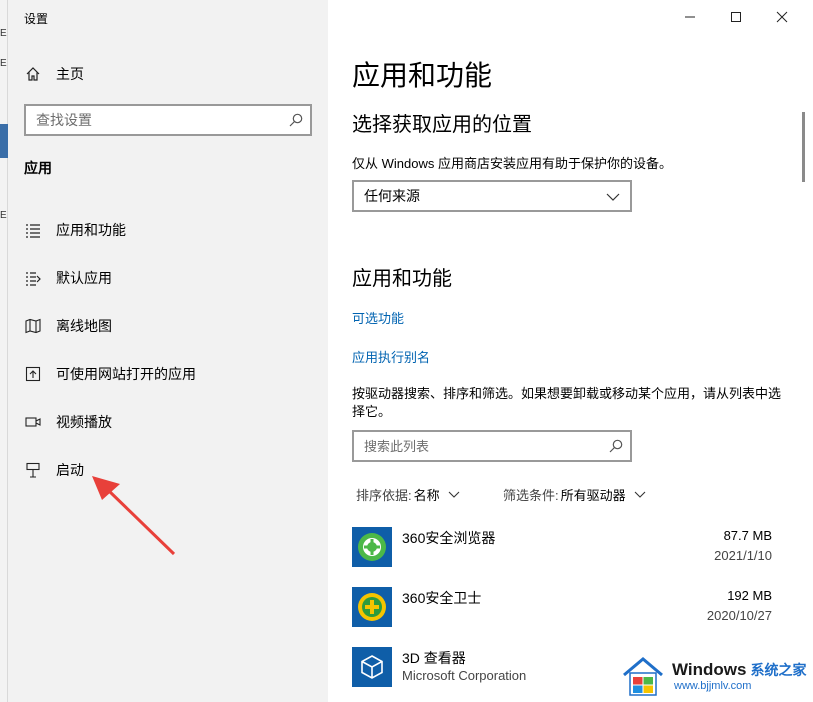 Image resolution: width=813 pixels, height=702 pixels. Describe the element at coordinates (747, 535) in the screenshot. I see `app-size: 87.7 MB` at that location.